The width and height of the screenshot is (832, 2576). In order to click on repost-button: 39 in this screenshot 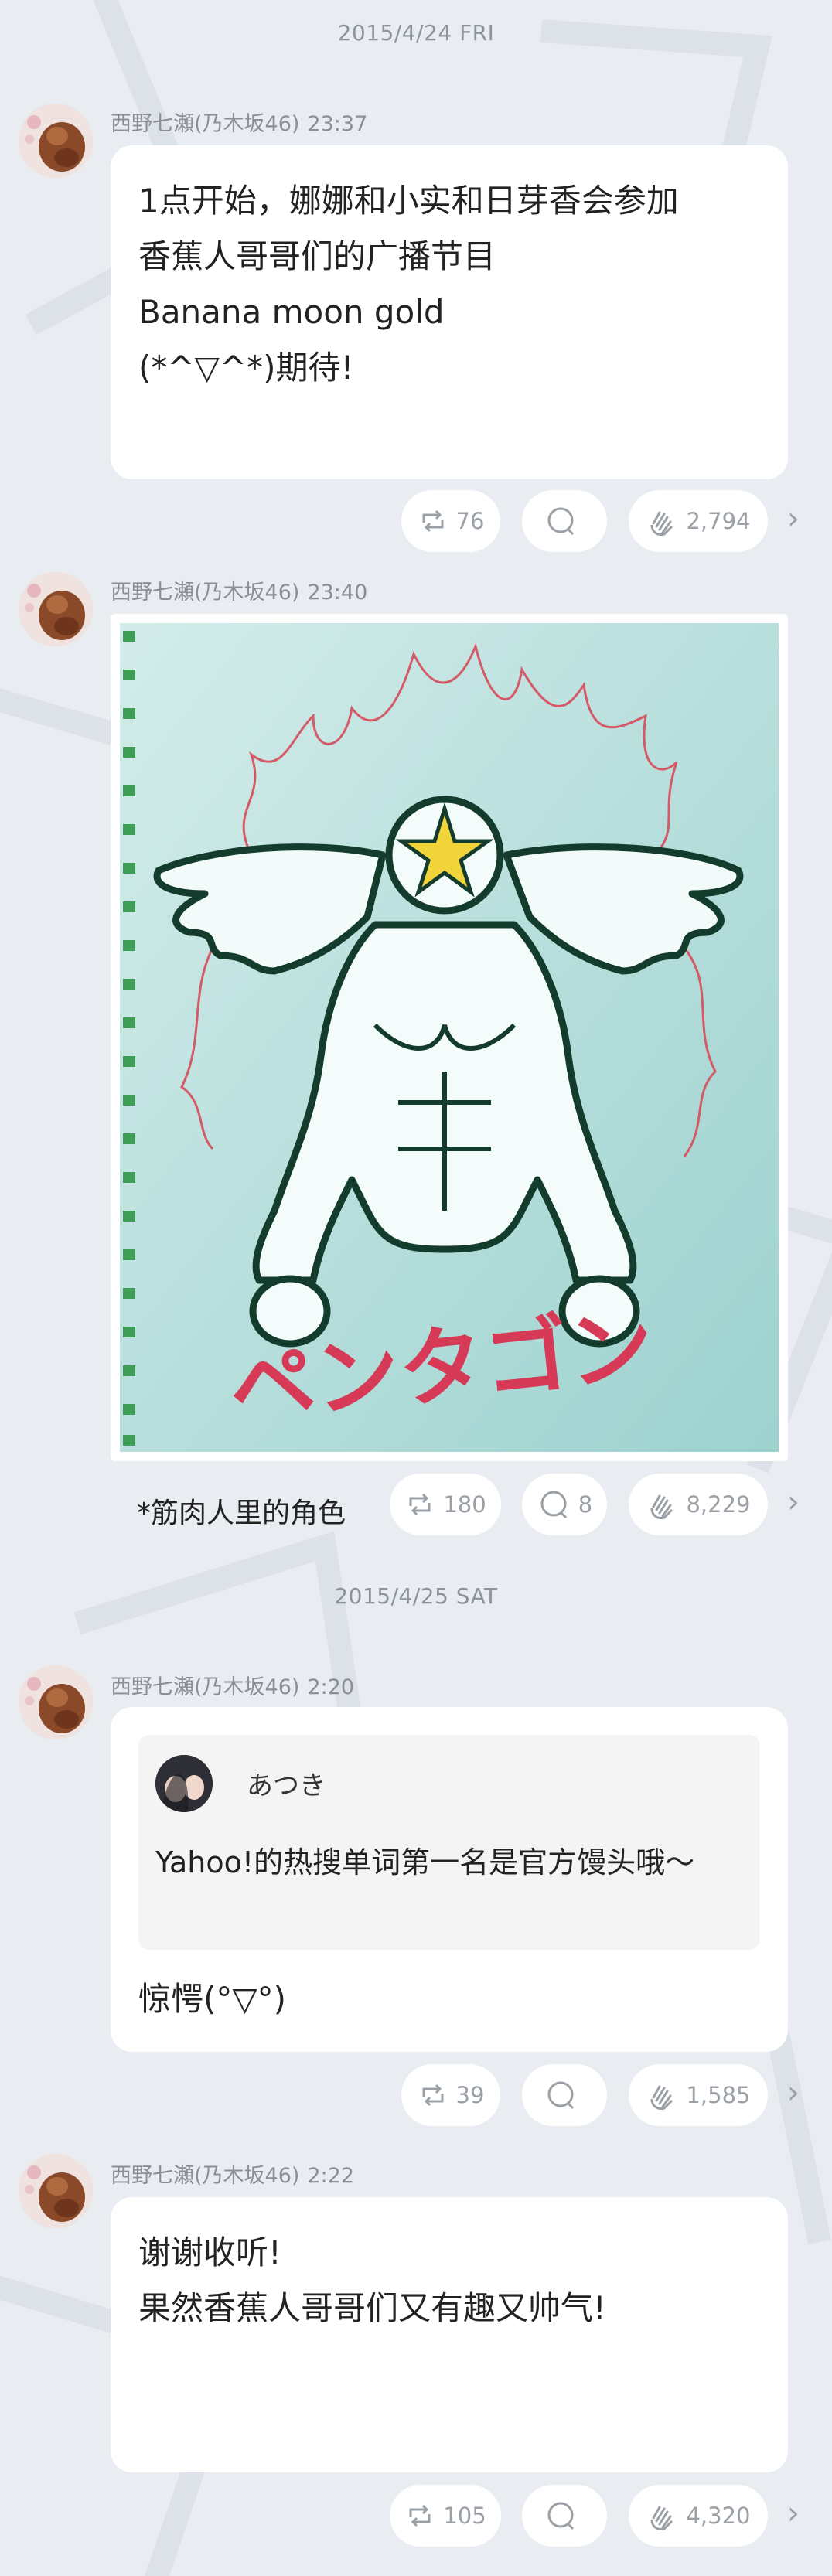, I will do `click(450, 2095)`.